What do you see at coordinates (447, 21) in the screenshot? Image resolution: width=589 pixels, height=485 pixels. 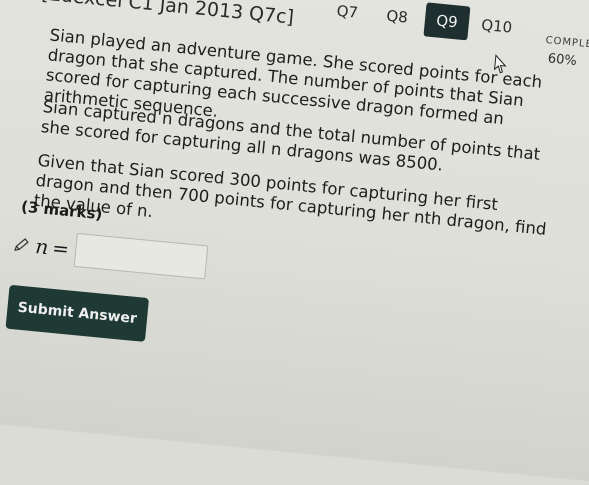 I see `tab-q9: Q9` at bounding box center [447, 21].